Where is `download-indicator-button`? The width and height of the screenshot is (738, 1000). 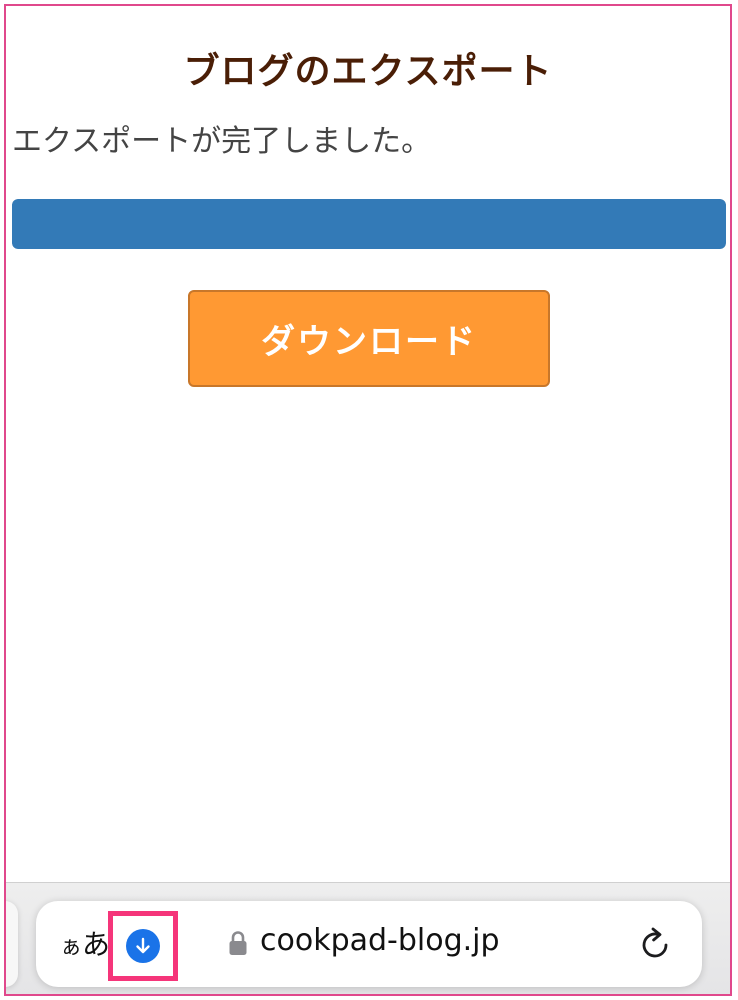
download-indicator-button is located at coordinates (143, 946).